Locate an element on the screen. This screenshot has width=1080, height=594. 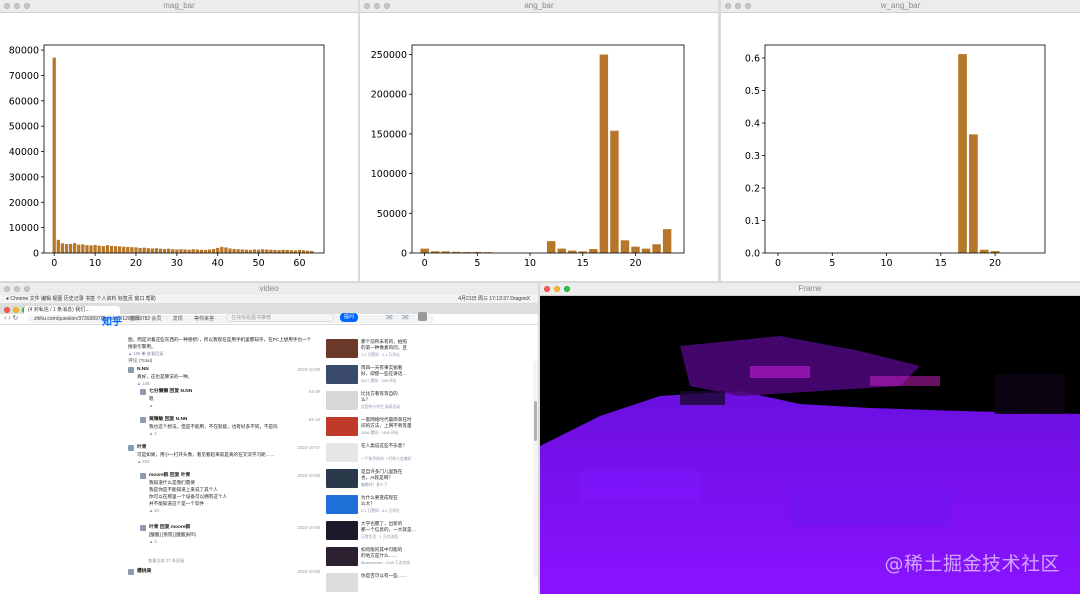
comment-meta: ▲ 156 is located at coordinates (143, 383).